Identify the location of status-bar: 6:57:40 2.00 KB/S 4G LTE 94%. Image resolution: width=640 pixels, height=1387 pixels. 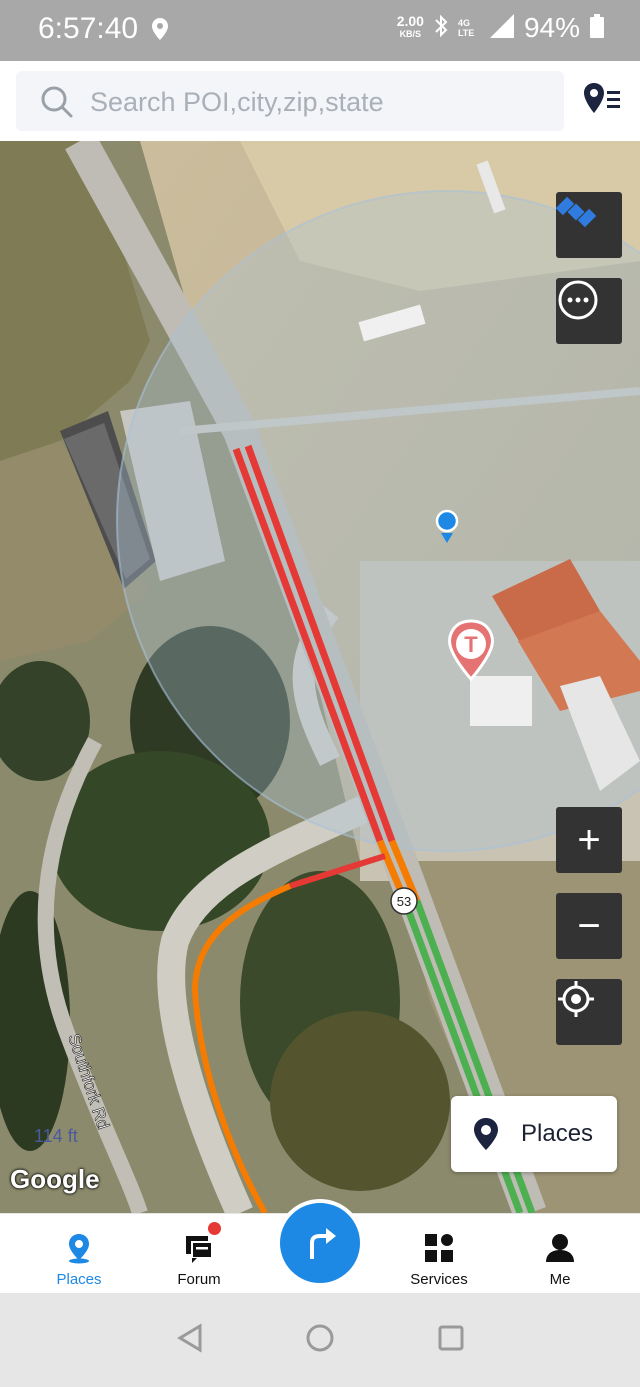
(320, 30).